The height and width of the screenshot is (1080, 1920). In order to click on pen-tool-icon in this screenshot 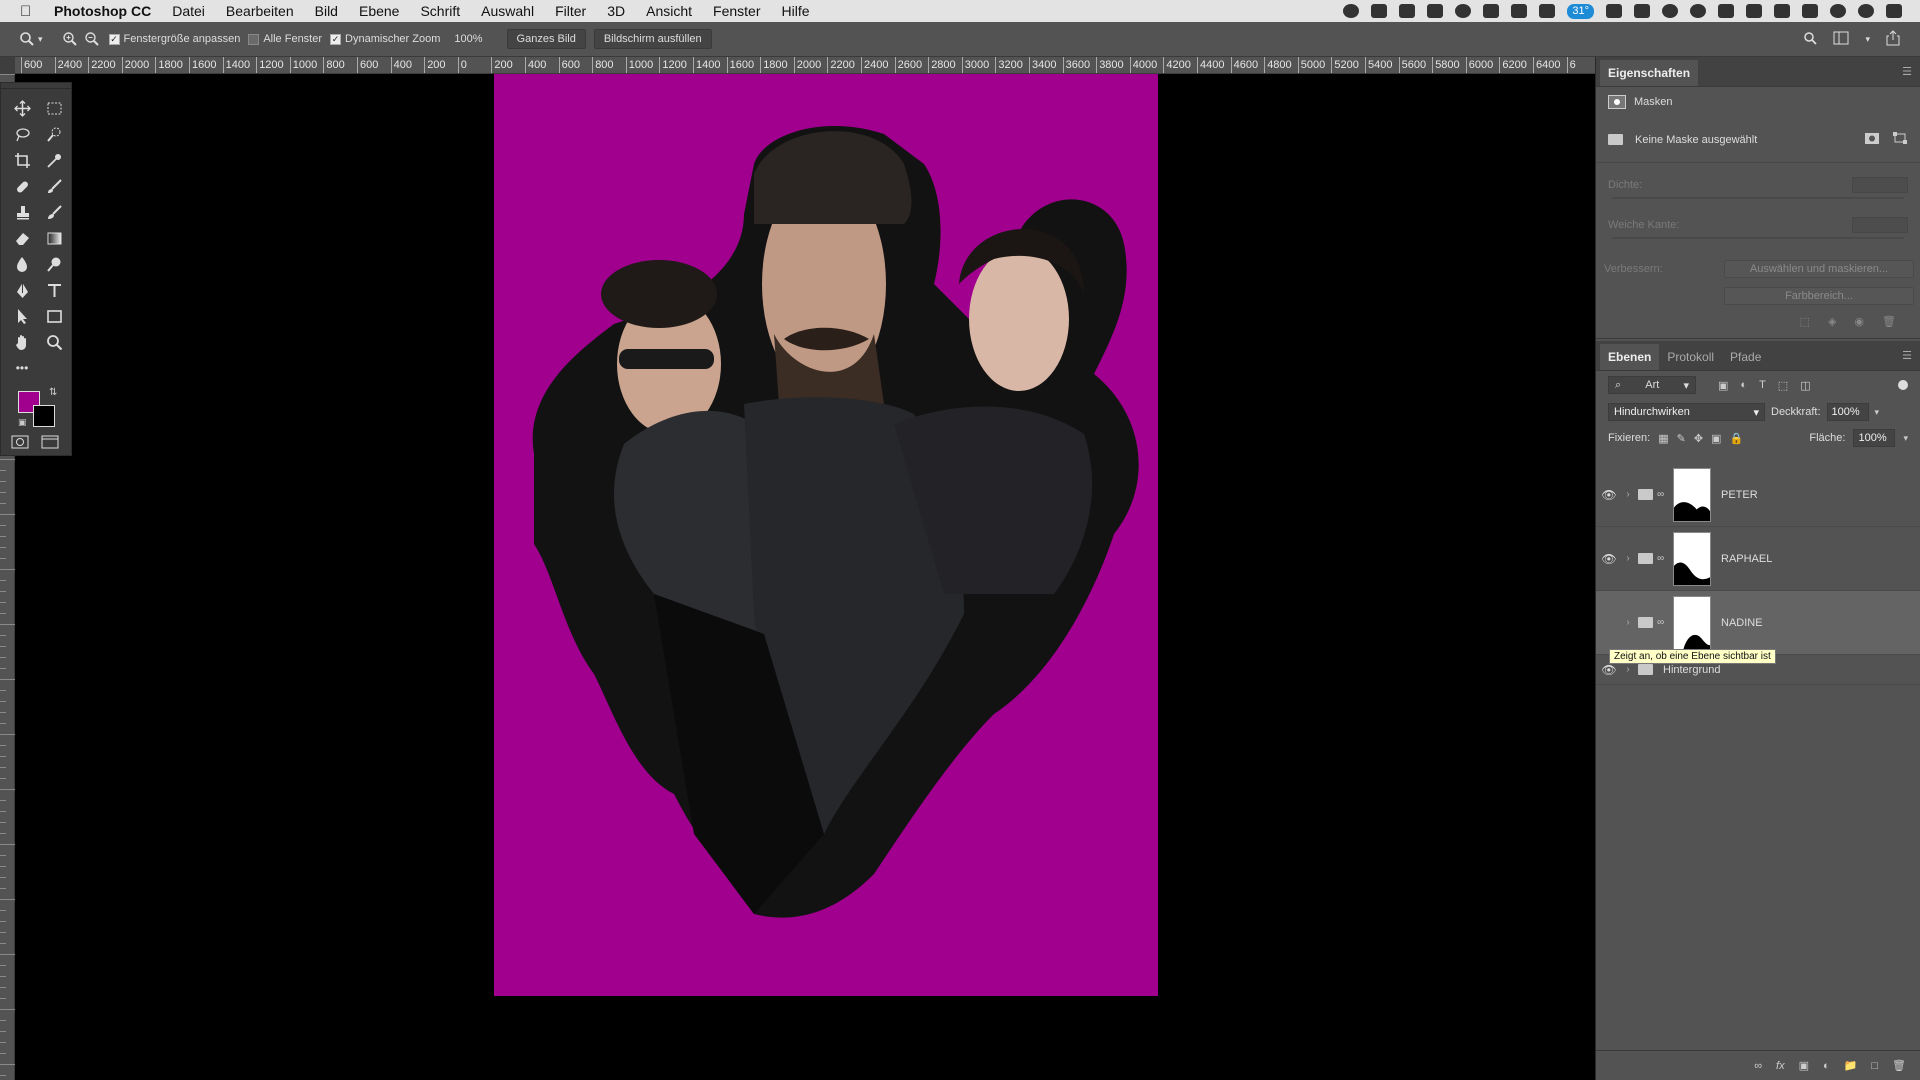, I will do `click(22, 290)`.